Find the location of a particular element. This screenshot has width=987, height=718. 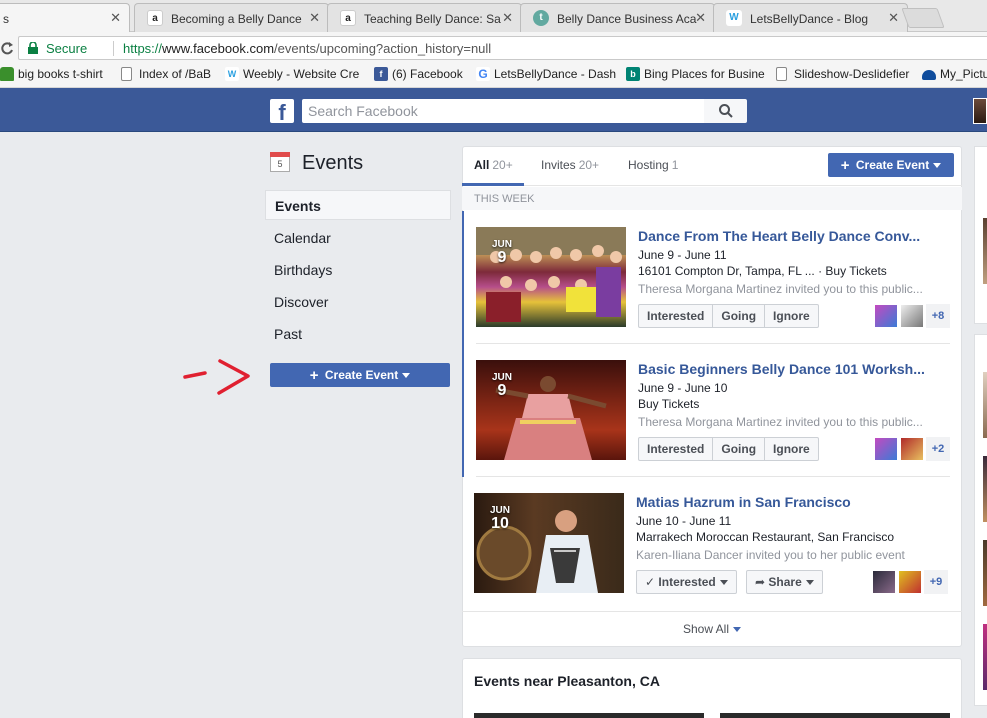

calendar-icon: 5 is located at coordinates (280, 162).